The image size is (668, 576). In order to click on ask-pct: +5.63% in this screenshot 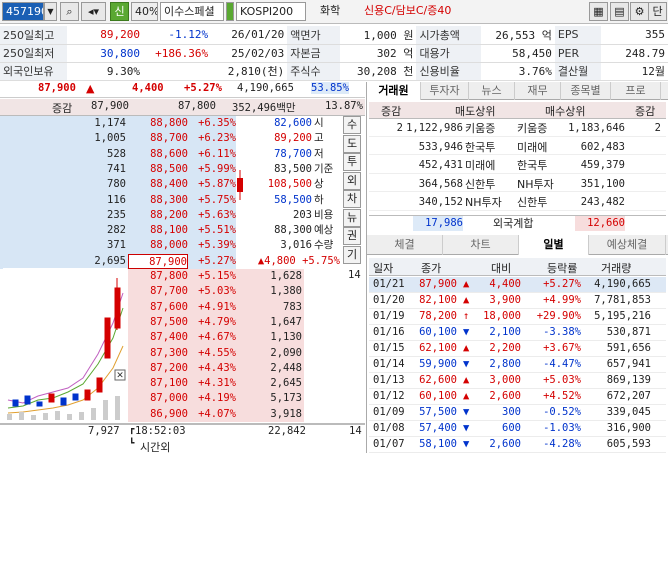, I will do `click(212, 215)`.